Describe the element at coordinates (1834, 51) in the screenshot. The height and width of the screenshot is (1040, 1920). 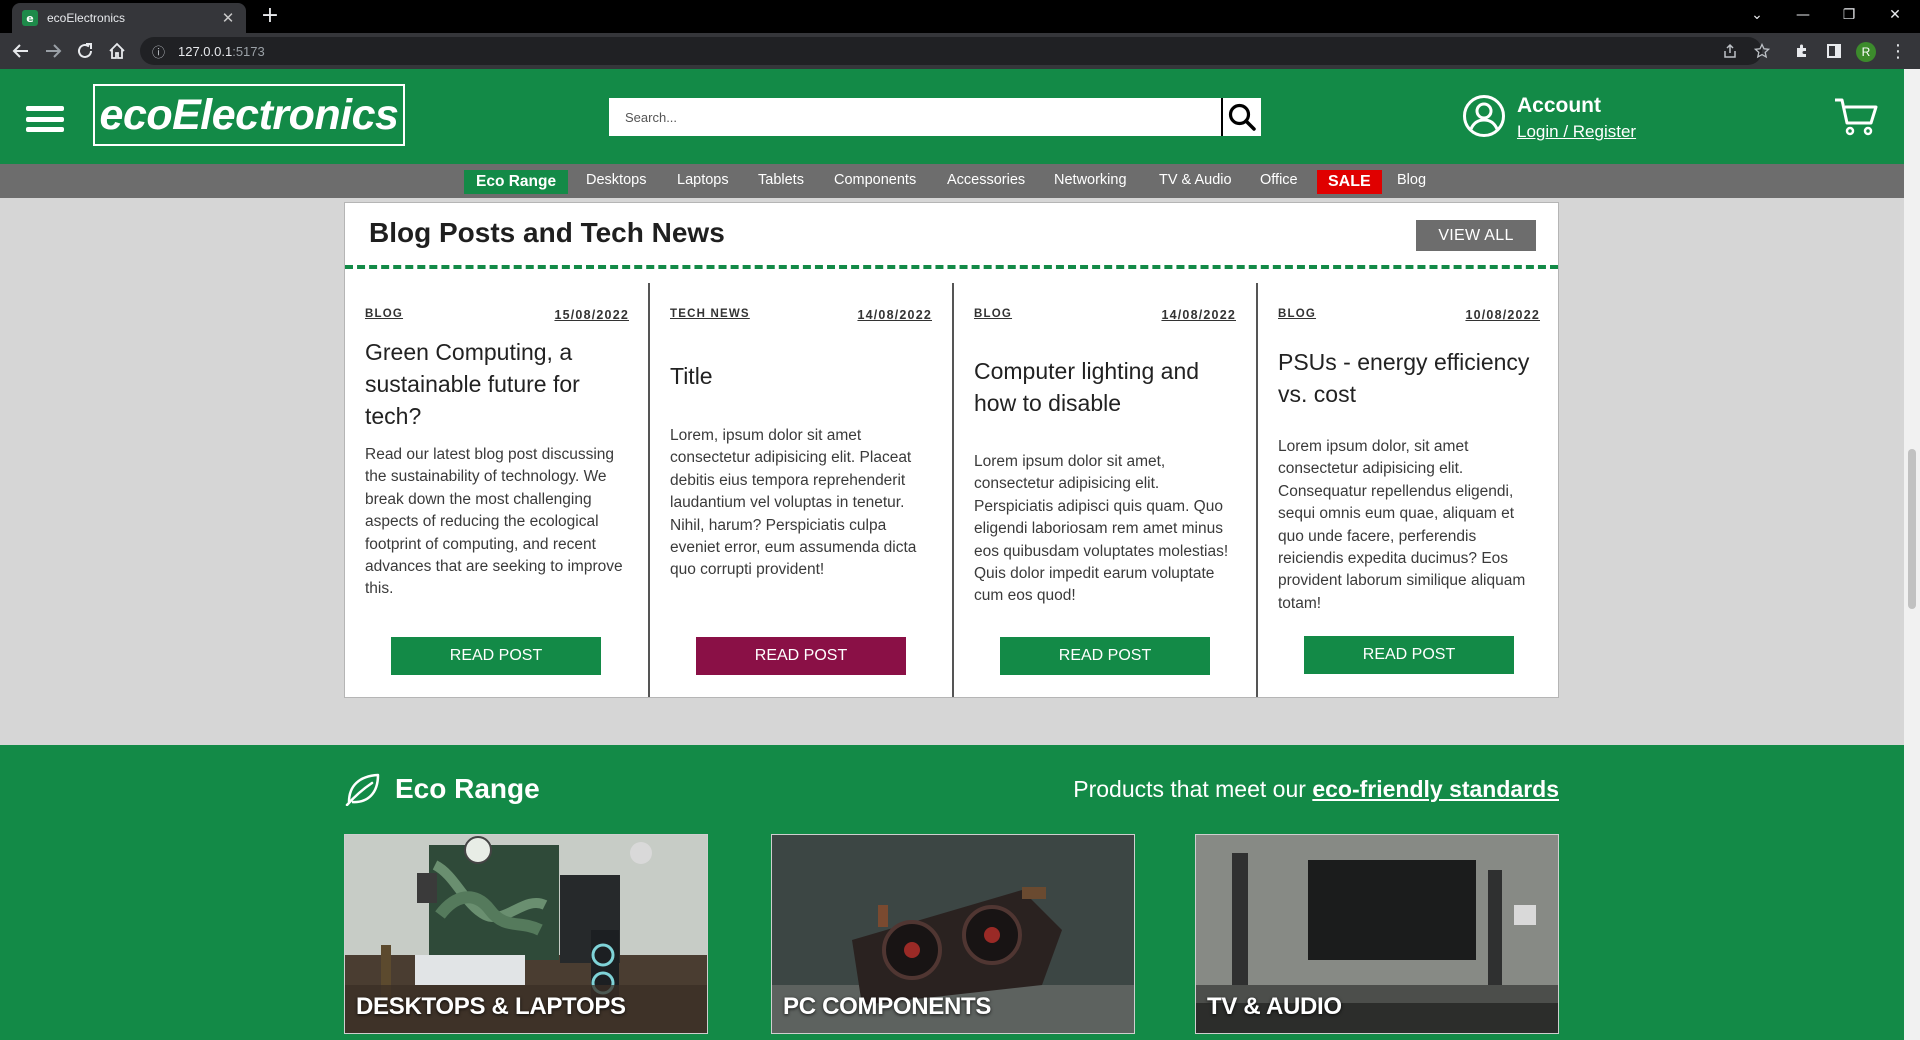
I see `sidepanel-icon` at that location.